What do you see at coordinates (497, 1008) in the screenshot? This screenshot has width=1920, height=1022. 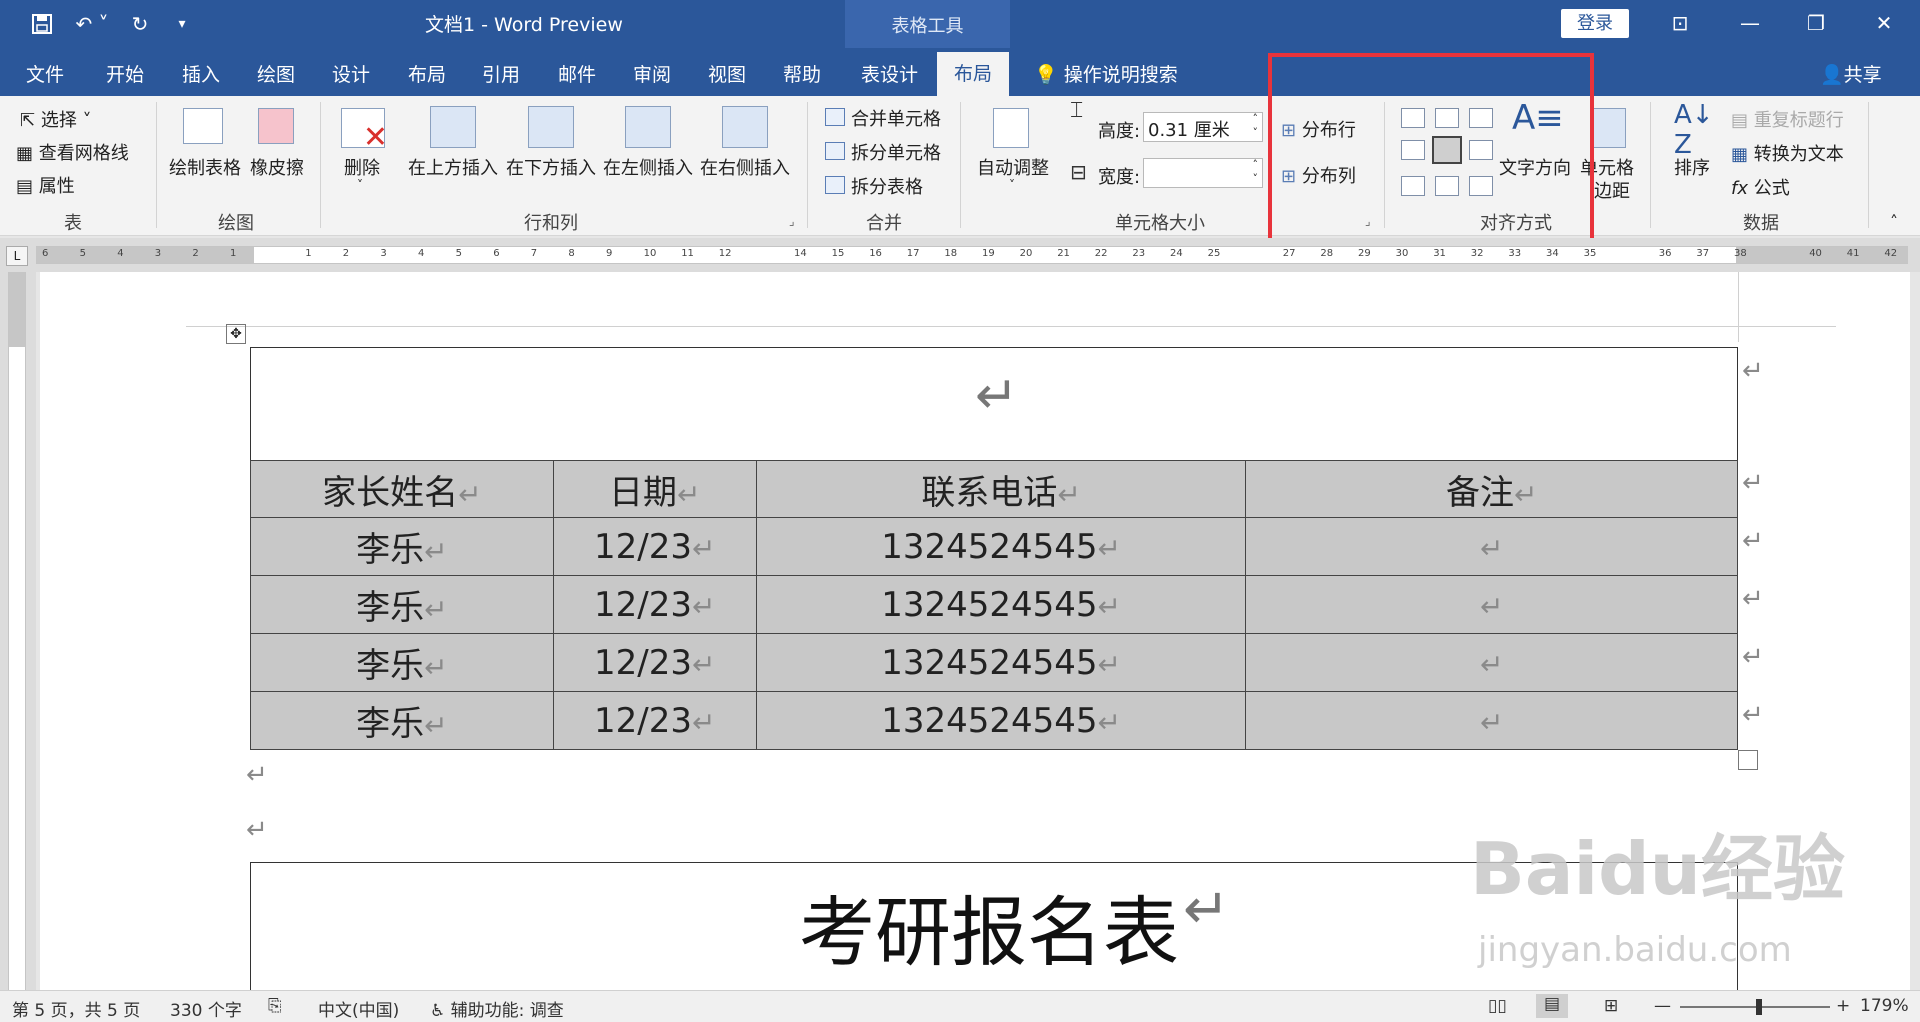 I see `accessibility-status: ♿ 辅助功能: 调查` at bounding box center [497, 1008].